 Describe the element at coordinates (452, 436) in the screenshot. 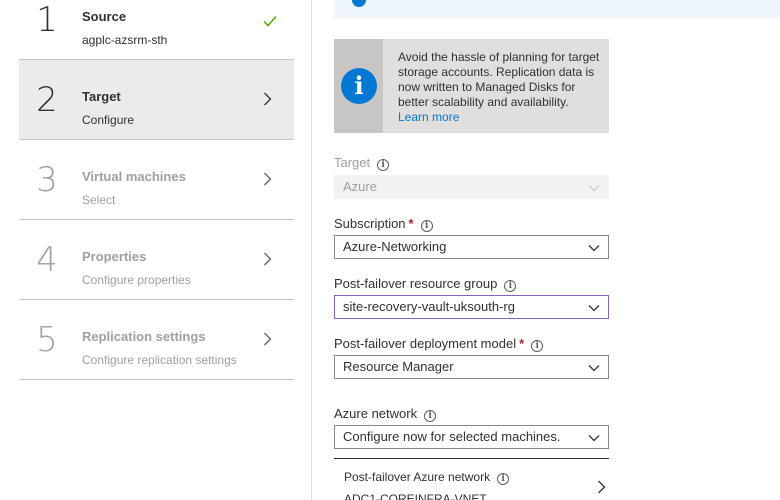

I see `azure-network-value: Configure now for selected machines.` at that location.